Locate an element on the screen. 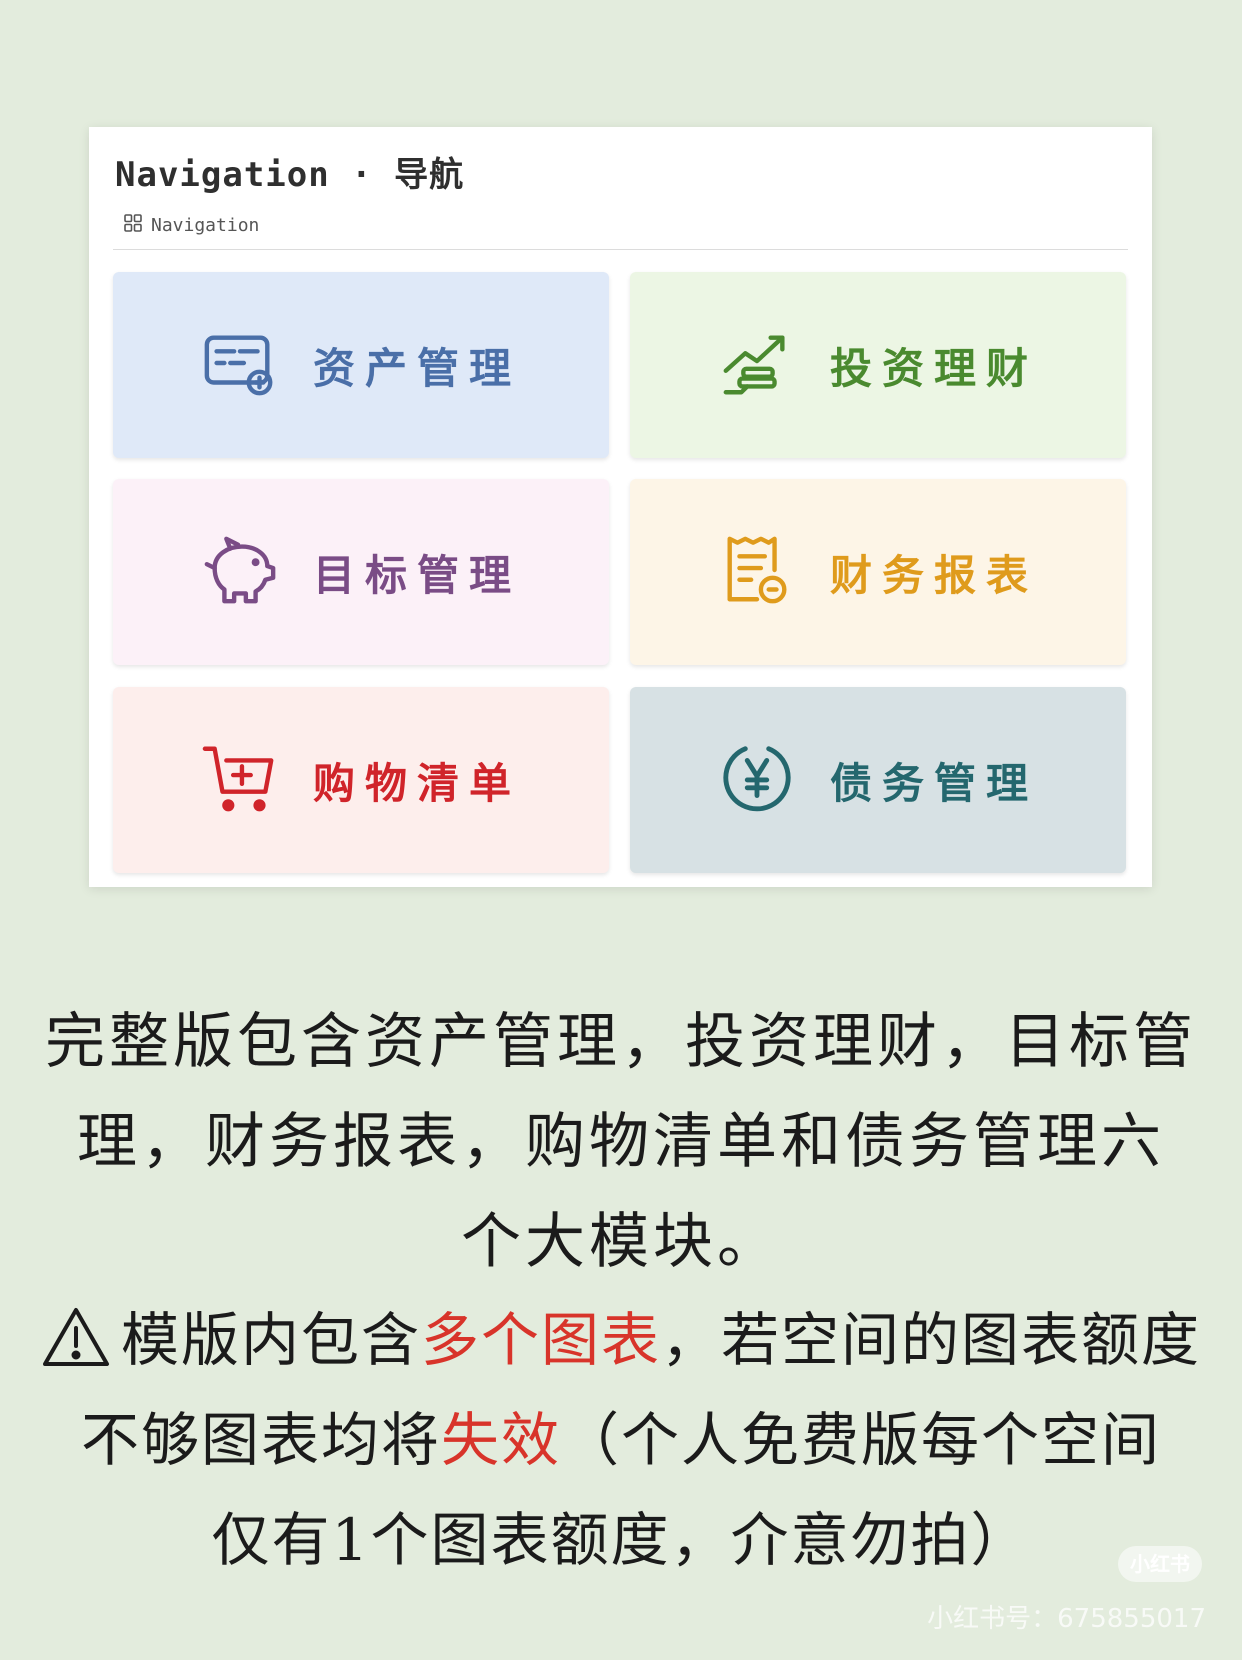 This screenshot has height=1660, width=1242. warning-text: （个人免费版每个空间 is located at coordinates (861, 1440).